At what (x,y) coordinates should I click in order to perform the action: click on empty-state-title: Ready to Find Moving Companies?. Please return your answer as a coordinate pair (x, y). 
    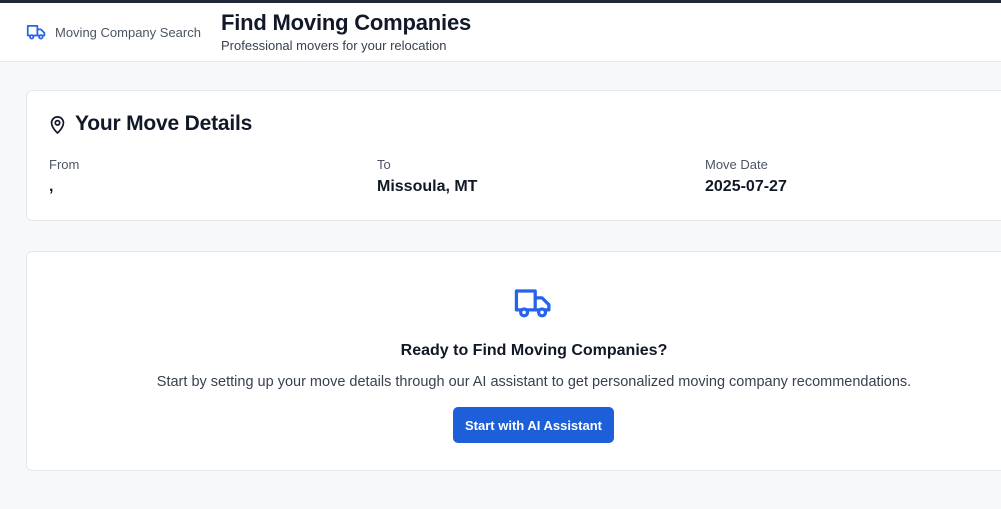
    Looking at the image, I should click on (534, 350).